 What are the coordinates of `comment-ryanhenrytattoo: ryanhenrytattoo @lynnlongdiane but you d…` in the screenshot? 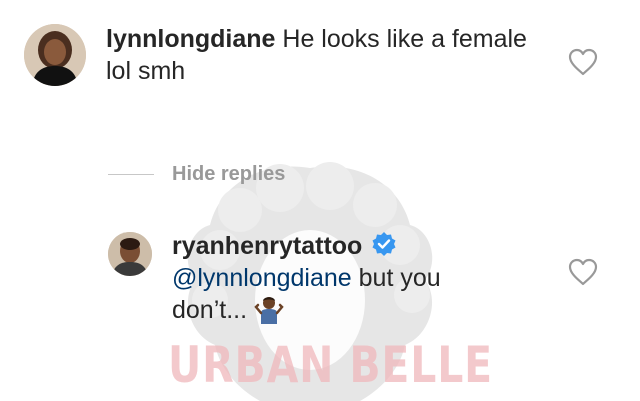 It's located at (332, 278).